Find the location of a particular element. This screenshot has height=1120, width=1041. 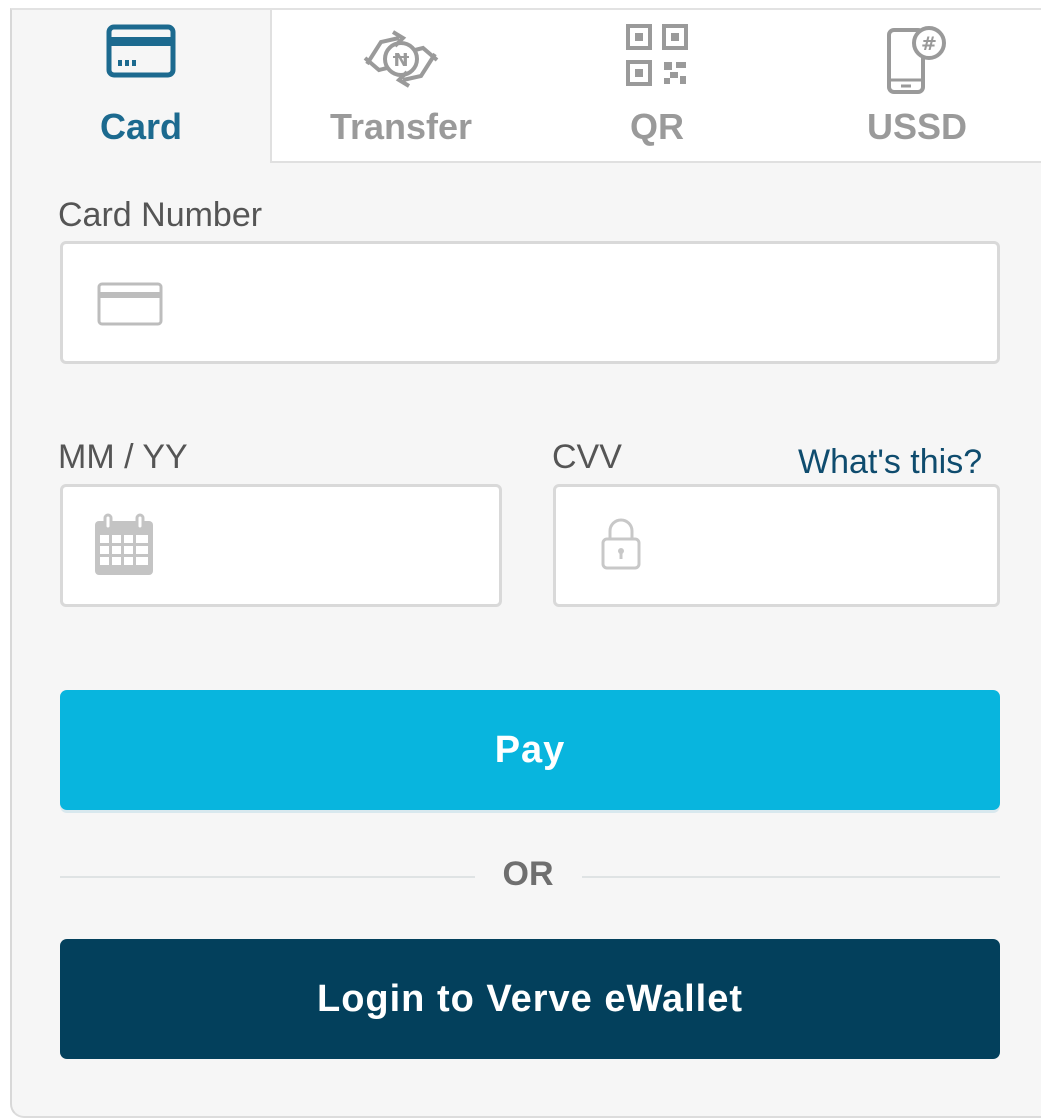

cvv-label: CVV is located at coordinates (587, 457).